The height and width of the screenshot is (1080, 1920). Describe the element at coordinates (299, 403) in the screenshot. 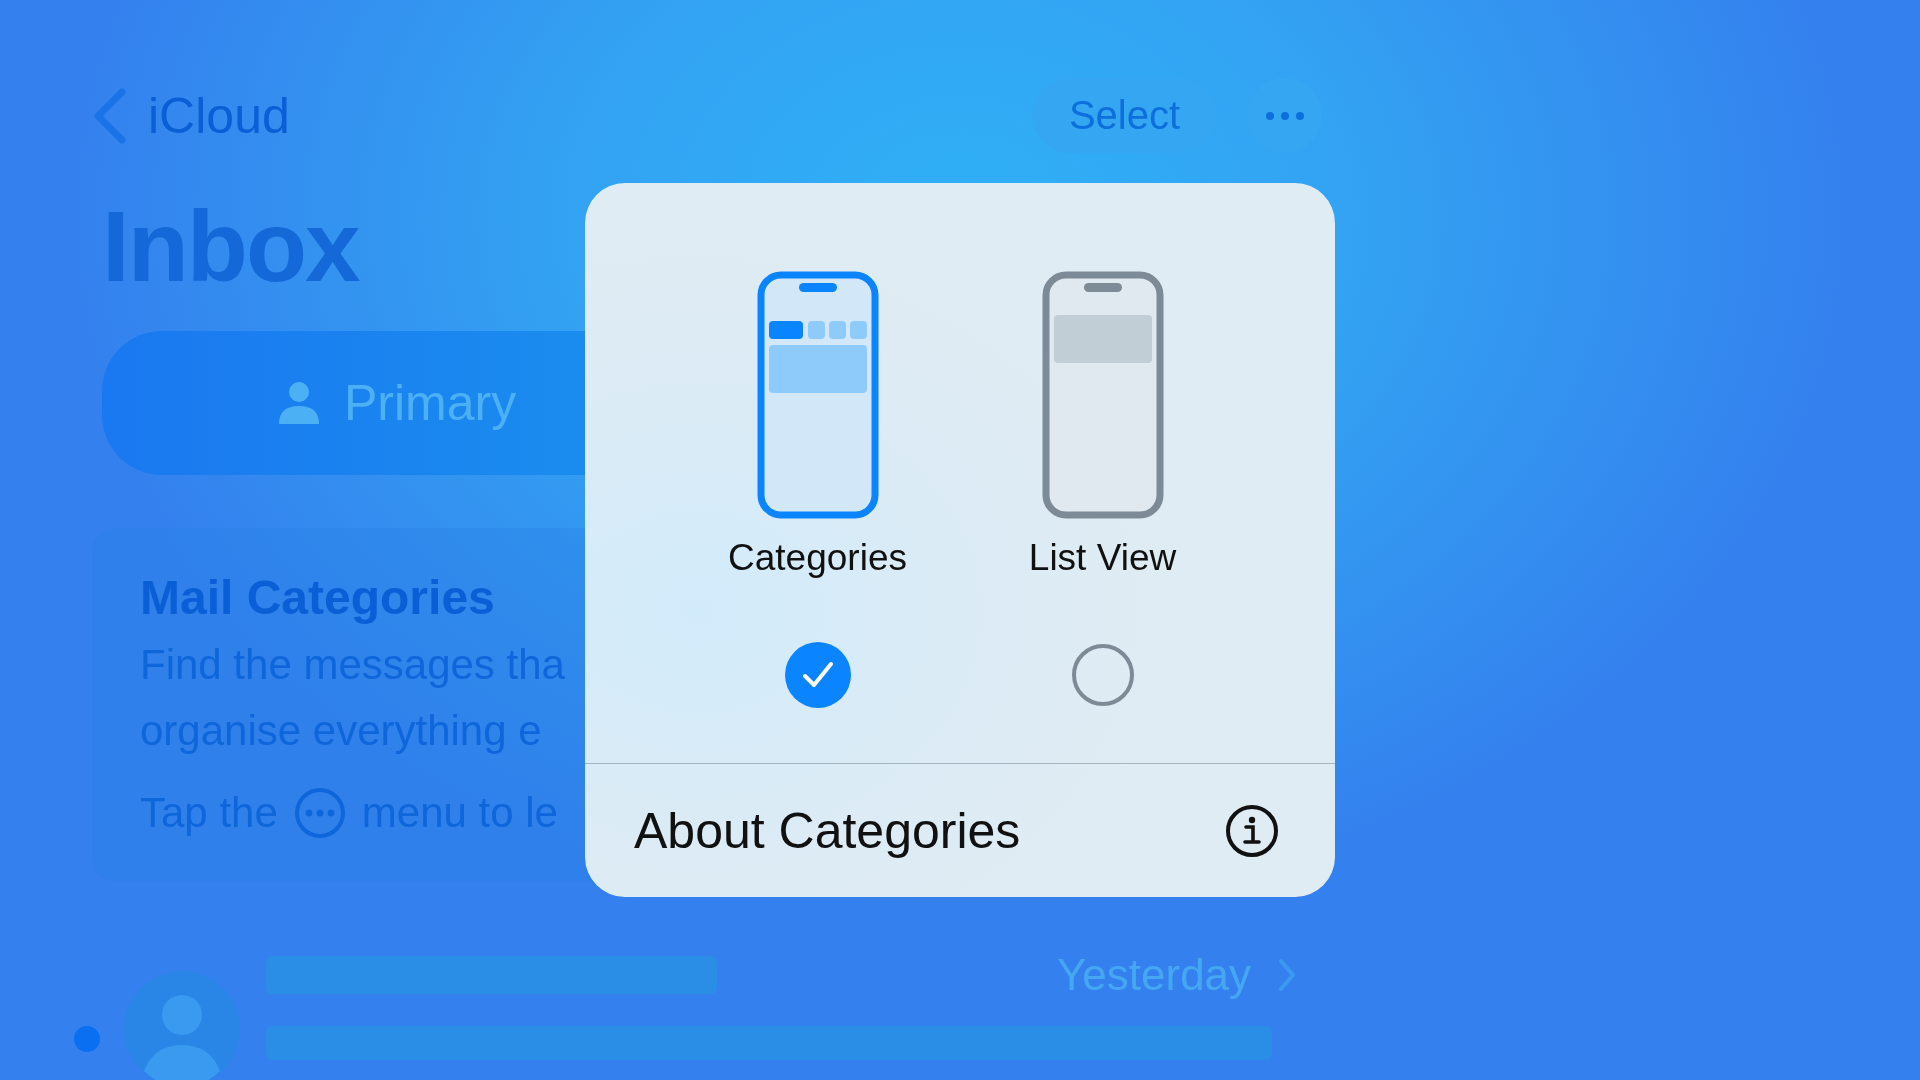

I see `person-icon` at that location.